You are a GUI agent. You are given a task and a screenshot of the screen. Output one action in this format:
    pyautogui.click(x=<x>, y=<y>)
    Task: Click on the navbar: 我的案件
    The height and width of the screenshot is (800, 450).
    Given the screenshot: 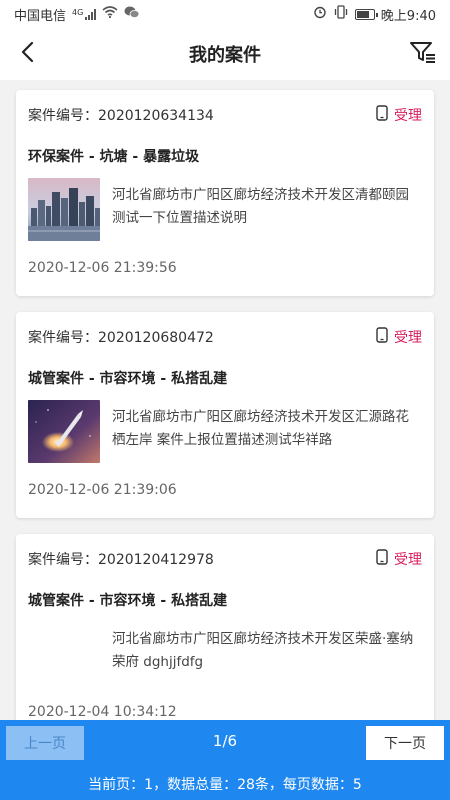 What is the action you would take?
    pyautogui.click(x=225, y=54)
    